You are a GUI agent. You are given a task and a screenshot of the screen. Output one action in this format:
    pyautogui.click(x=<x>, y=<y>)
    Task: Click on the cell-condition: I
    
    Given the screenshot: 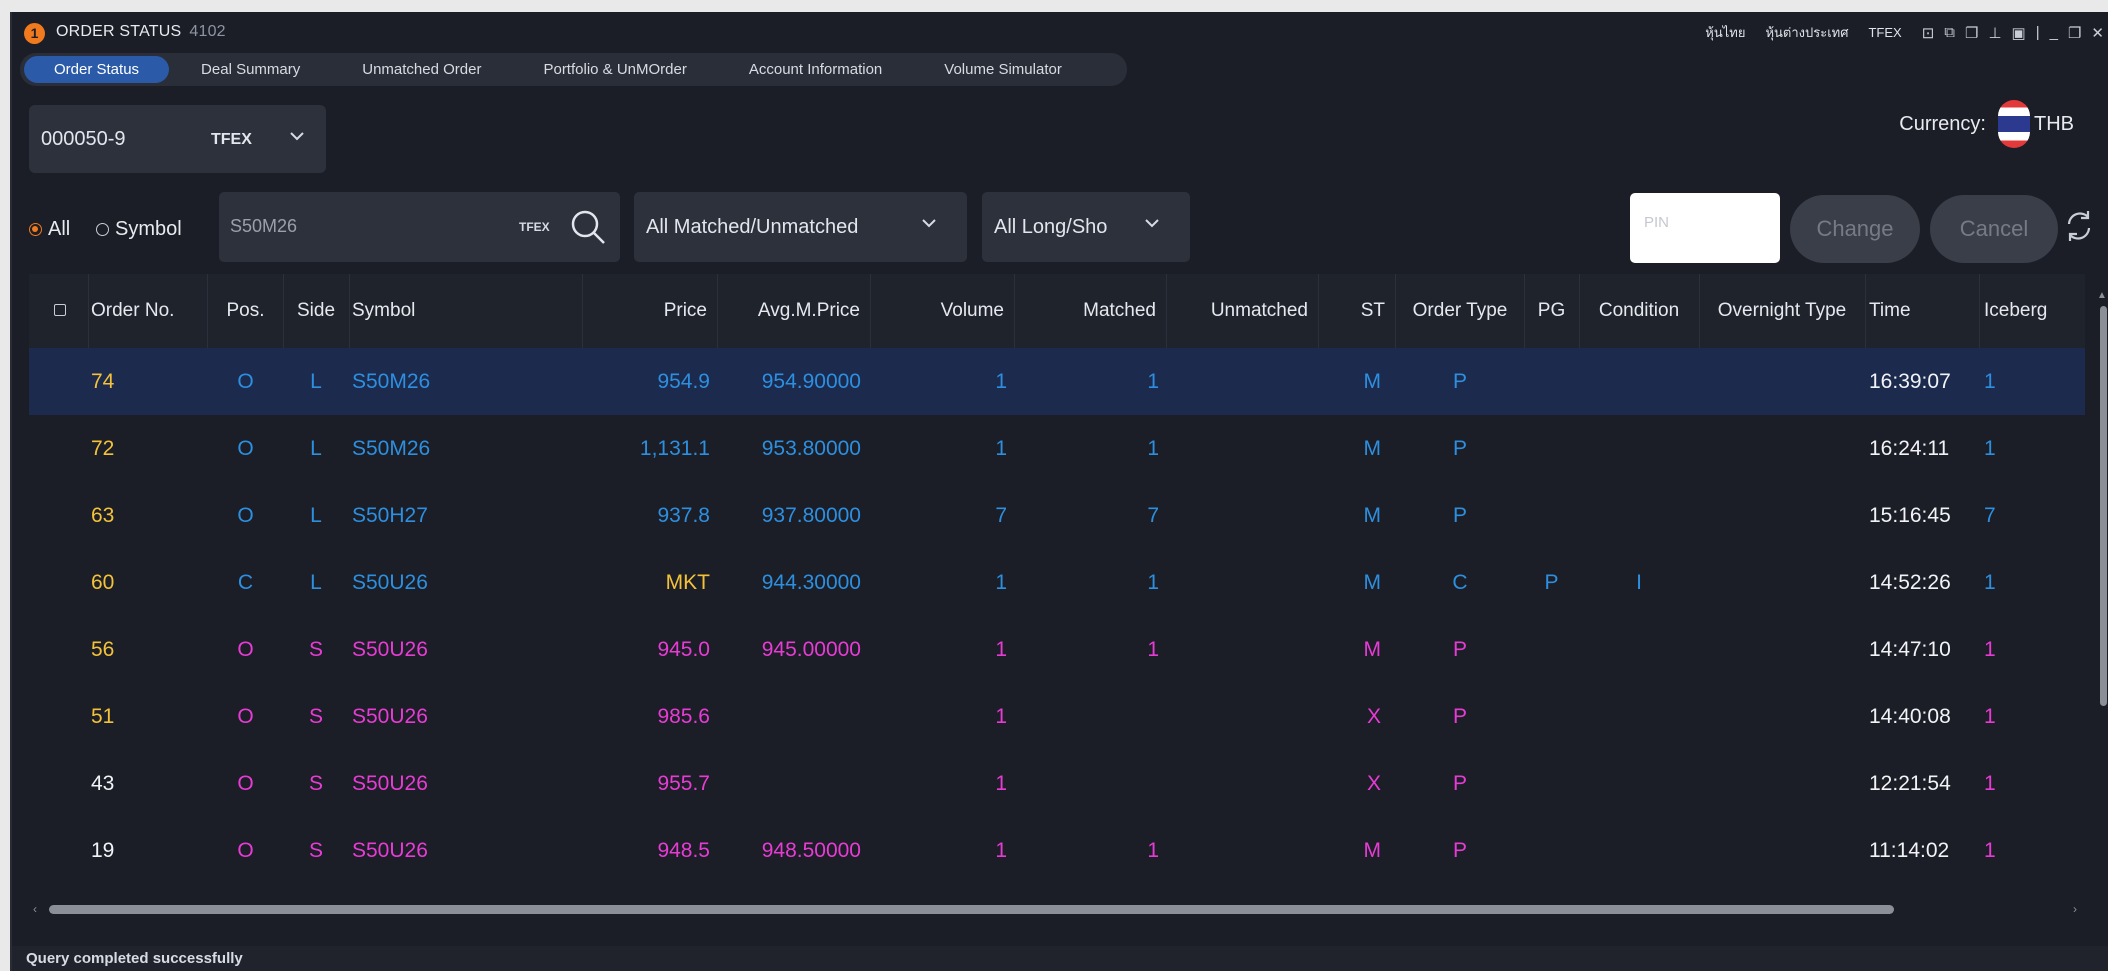 What is the action you would take?
    pyautogui.click(x=1639, y=582)
    